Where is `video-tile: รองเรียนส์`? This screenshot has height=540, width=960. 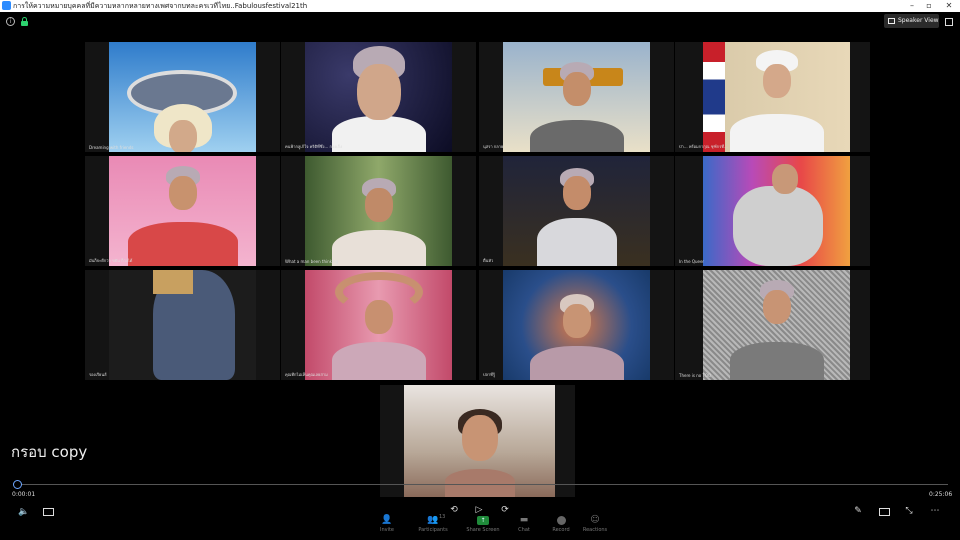
video-tile: รองเรียนส์ is located at coordinates (182, 325).